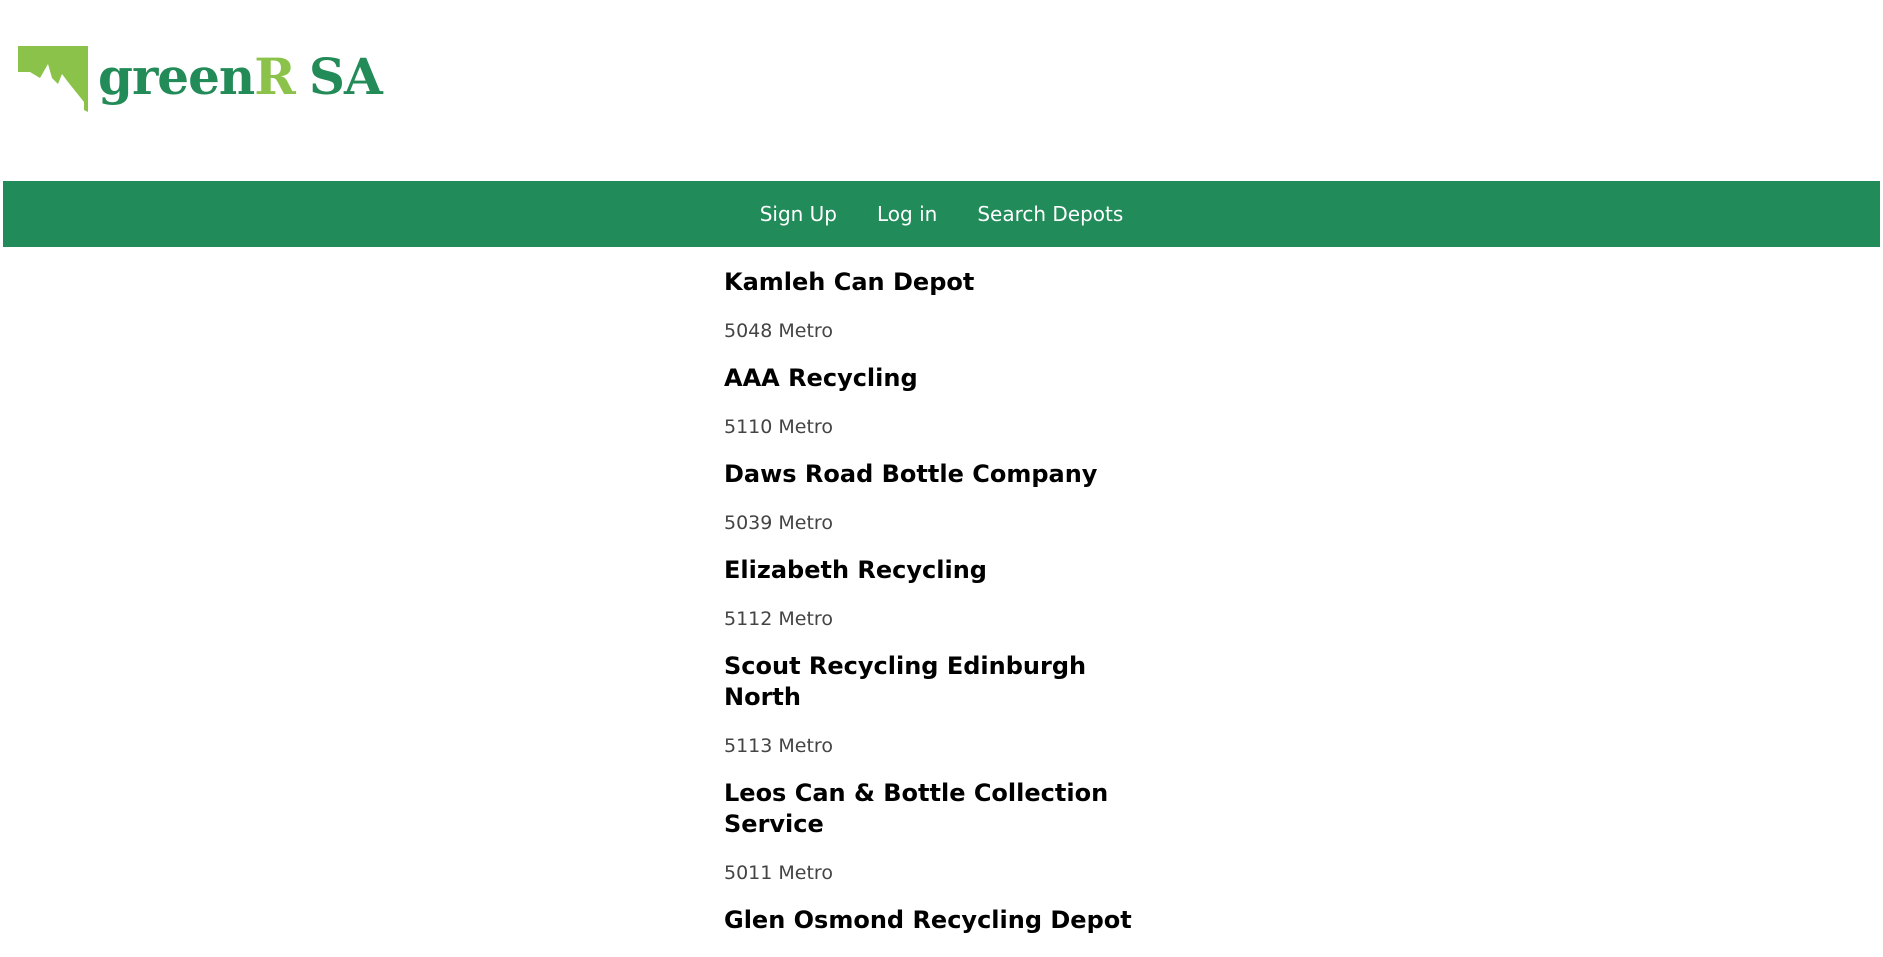  Describe the element at coordinates (944, 282) in the screenshot. I see `depot-name: Kamleh Can Depot` at that location.